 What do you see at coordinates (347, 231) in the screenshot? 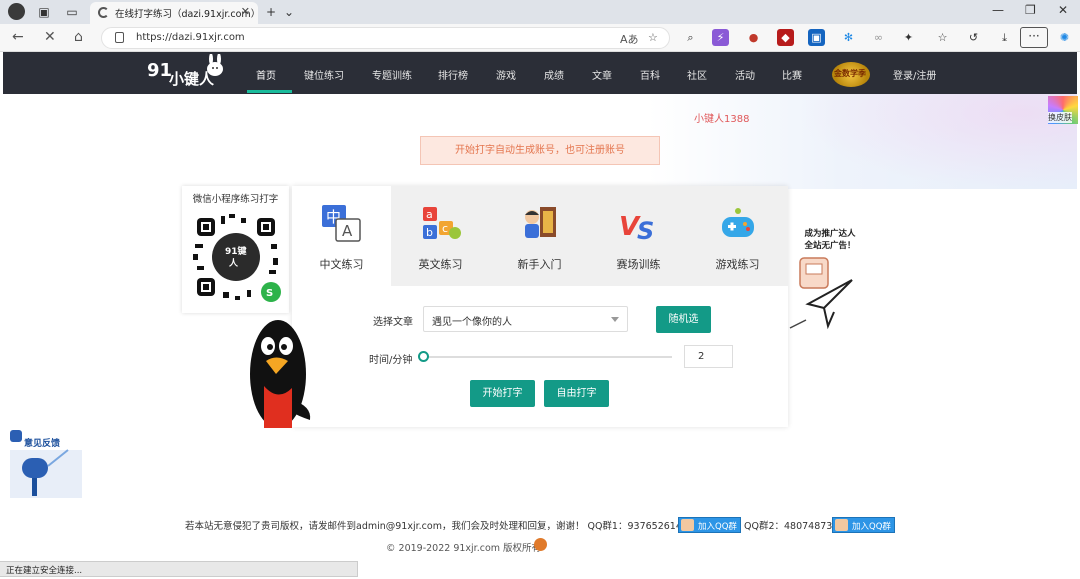
I see `svg-text: A` at bounding box center [347, 231].